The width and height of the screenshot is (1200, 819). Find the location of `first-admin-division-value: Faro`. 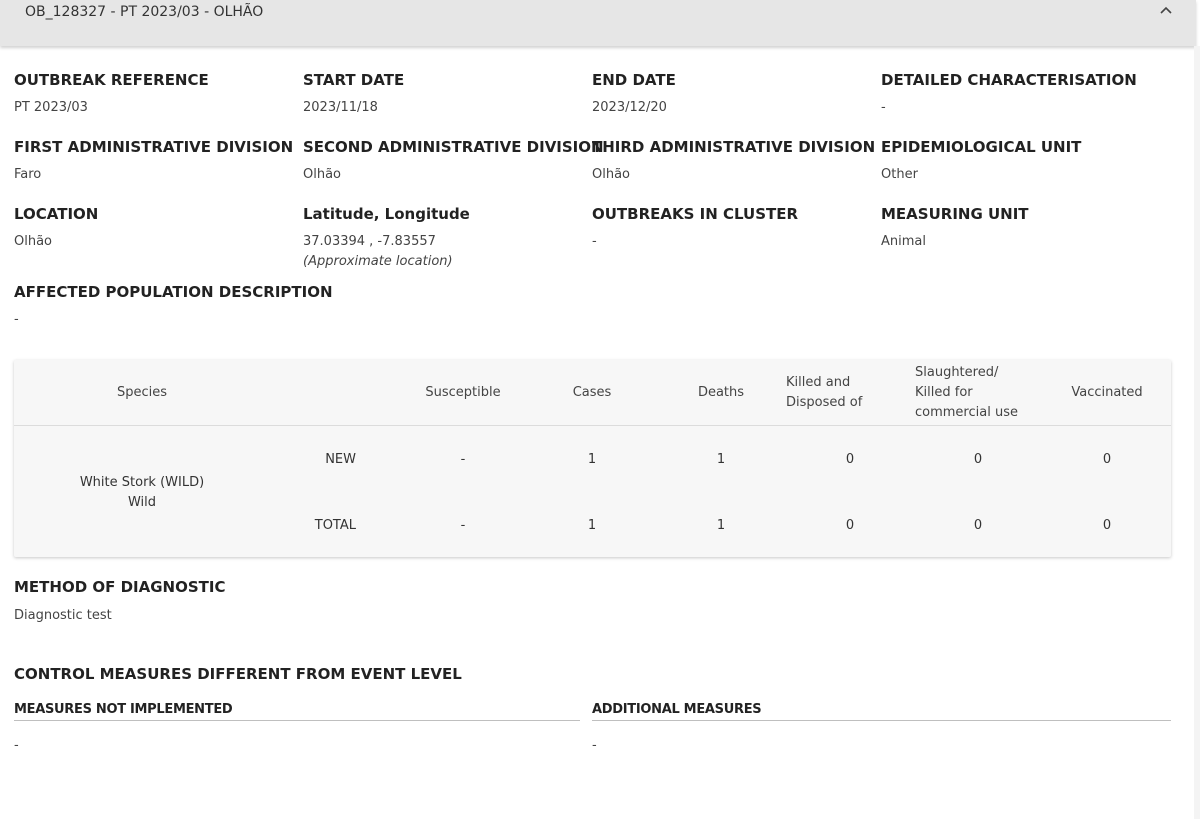

first-admin-division-value: Faro is located at coordinates (28, 174).